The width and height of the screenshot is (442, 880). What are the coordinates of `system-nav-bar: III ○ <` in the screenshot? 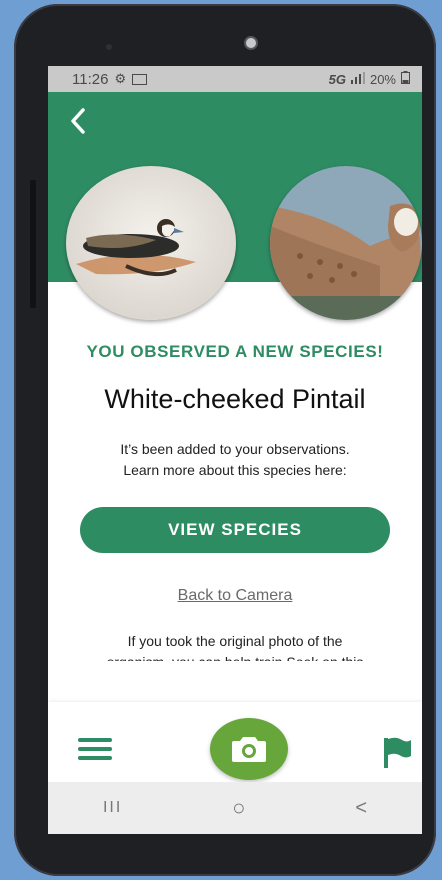 It's located at (235, 808).